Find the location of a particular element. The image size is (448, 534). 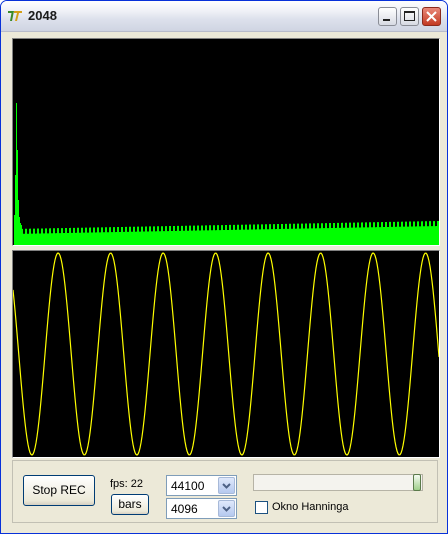

close-button is located at coordinates (431, 16).